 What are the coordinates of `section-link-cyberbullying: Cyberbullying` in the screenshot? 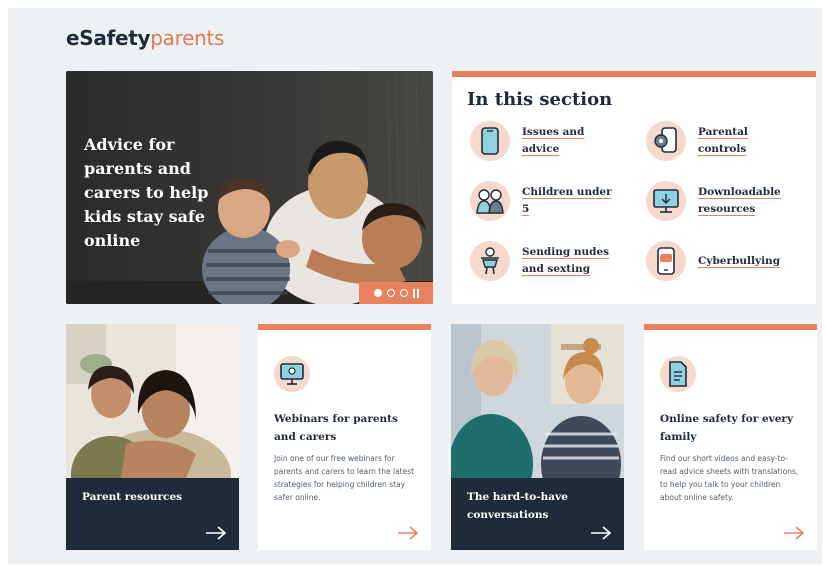 It's located at (722, 261).